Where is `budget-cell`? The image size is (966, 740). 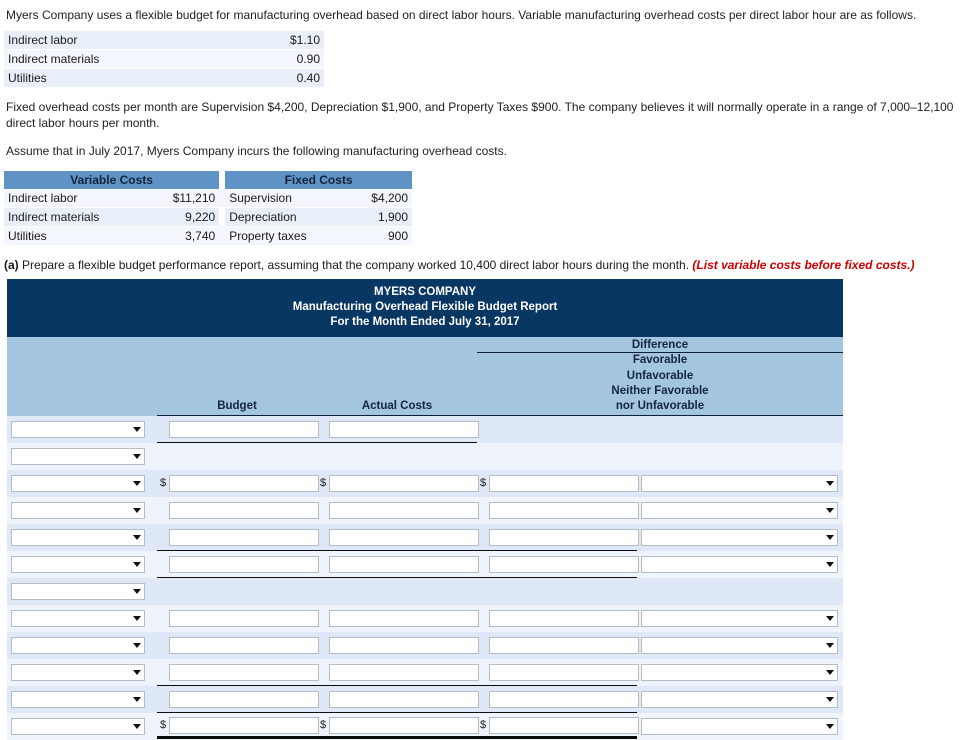
budget-cell is located at coordinates (237, 592).